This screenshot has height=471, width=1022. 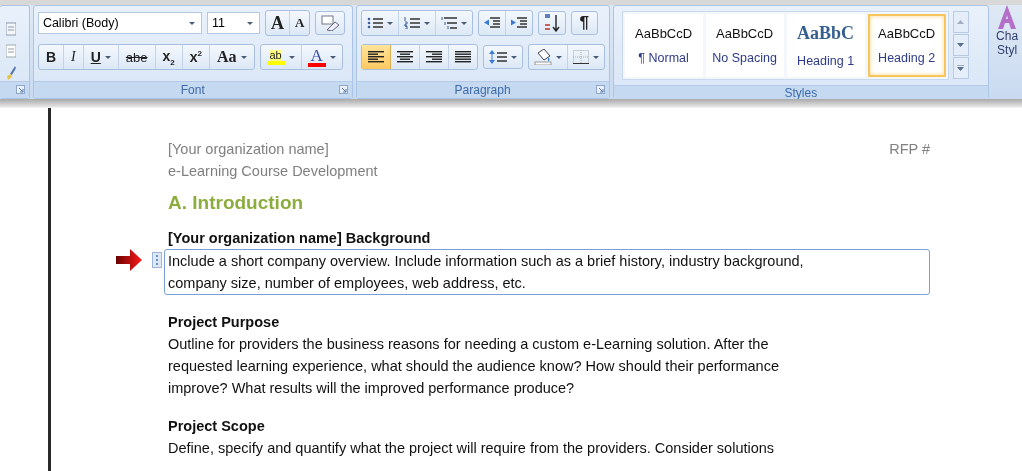 What do you see at coordinates (961, 22) in the screenshot?
I see `up-arrow-icon` at bounding box center [961, 22].